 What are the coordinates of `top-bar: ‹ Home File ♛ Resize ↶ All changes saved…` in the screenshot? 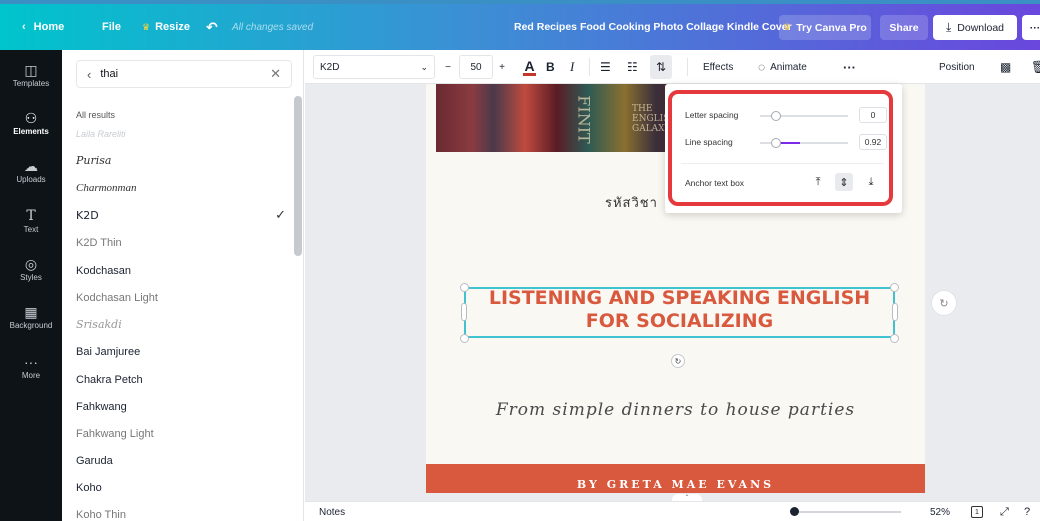 It's located at (520, 25).